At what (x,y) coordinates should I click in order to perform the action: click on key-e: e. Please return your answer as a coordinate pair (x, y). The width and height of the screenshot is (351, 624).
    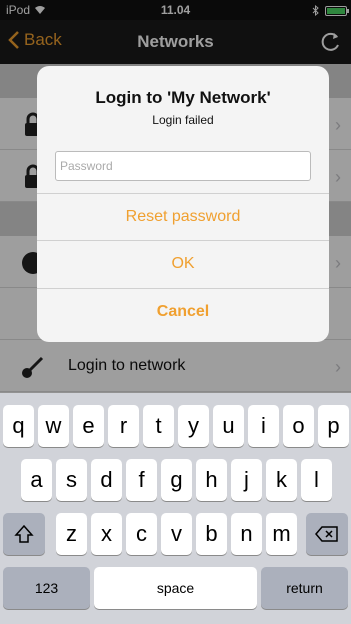
    Looking at the image, I should click on (88, 426).